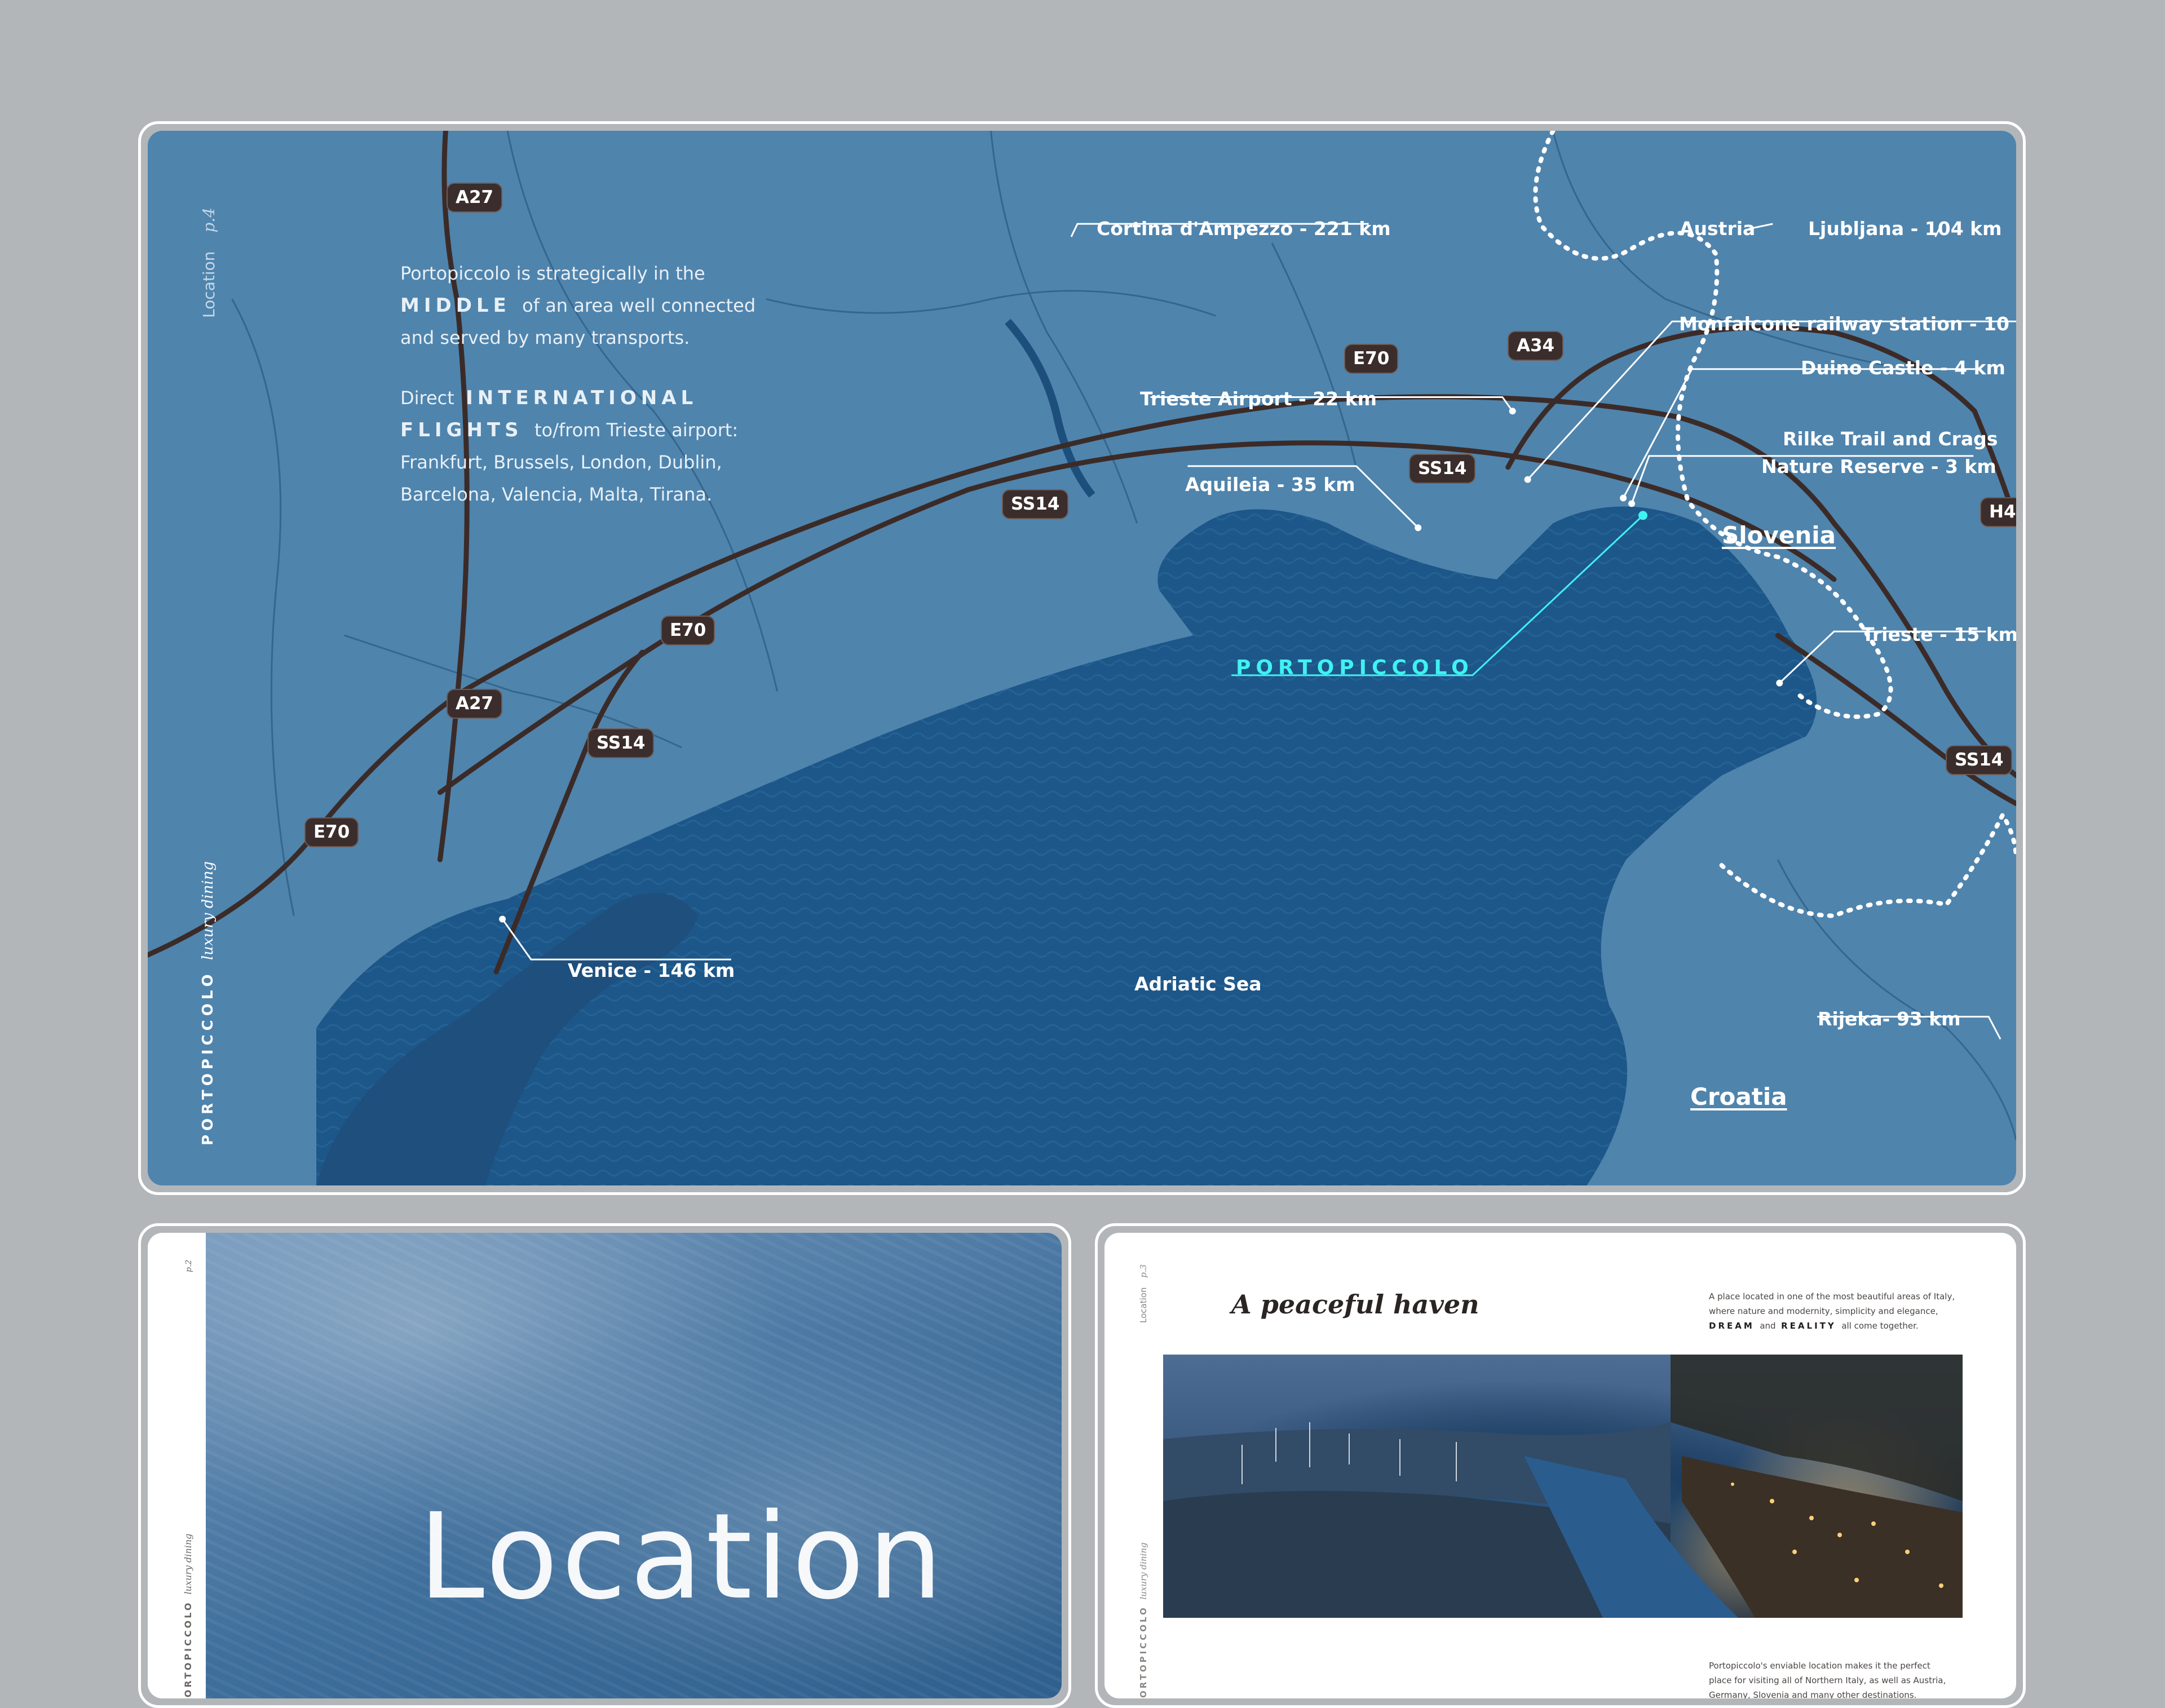 The height and width of the screenshot is (1708, 2165). What do you see at coordinates (209, 262) in the screenshot?
I see `map-section-label: Location p.4` at bounding box center [209, 262].